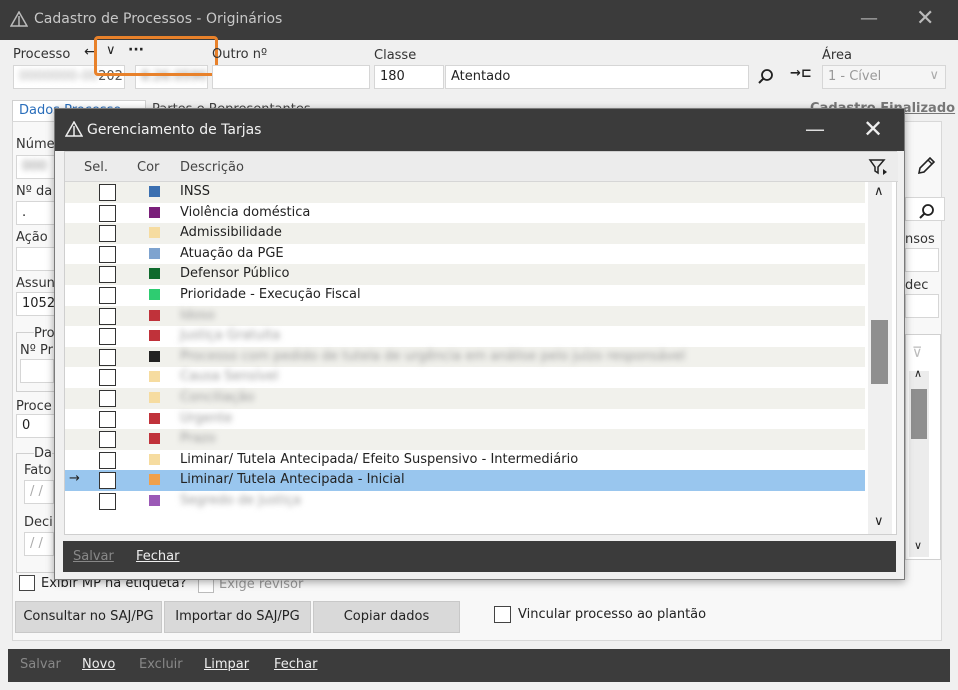  I want to click on exibir-mp-checkbox, so click(27, 583).